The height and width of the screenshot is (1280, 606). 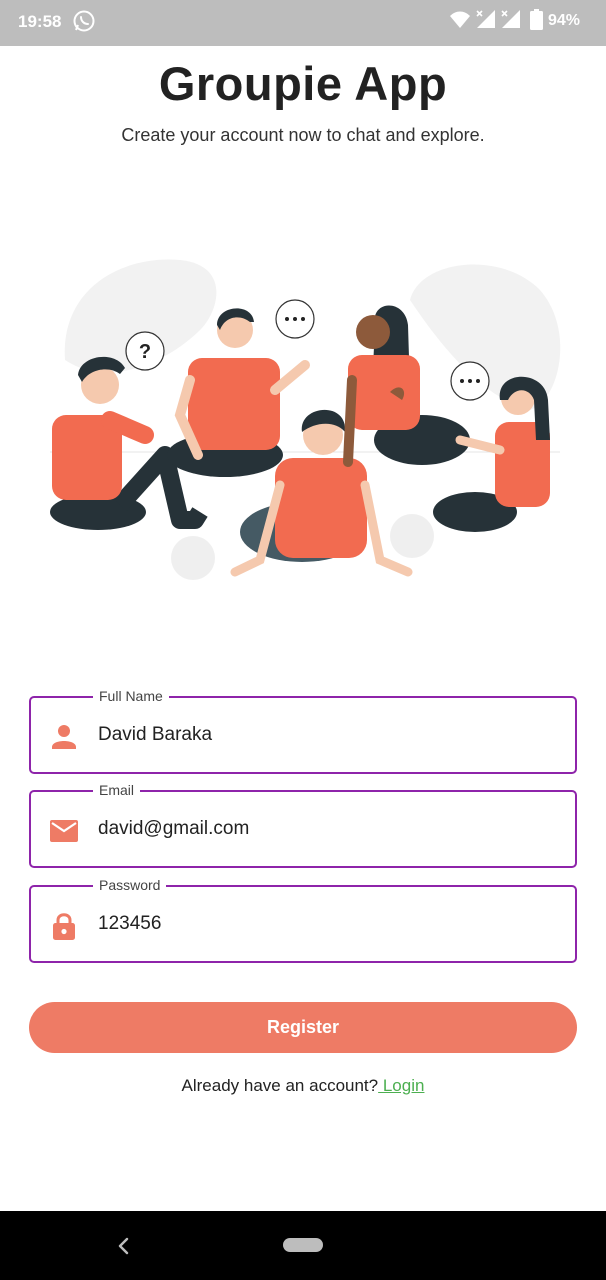 I want to click on home-pill, so click(x=303, y=1245).